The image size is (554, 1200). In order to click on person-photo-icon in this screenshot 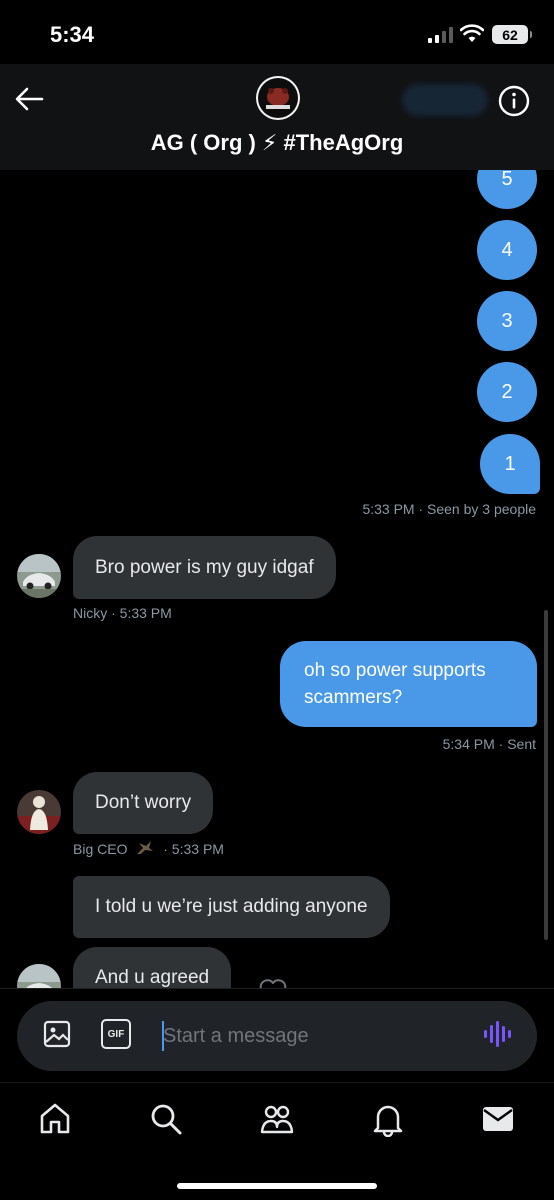, I will do `click(39, 812)`.